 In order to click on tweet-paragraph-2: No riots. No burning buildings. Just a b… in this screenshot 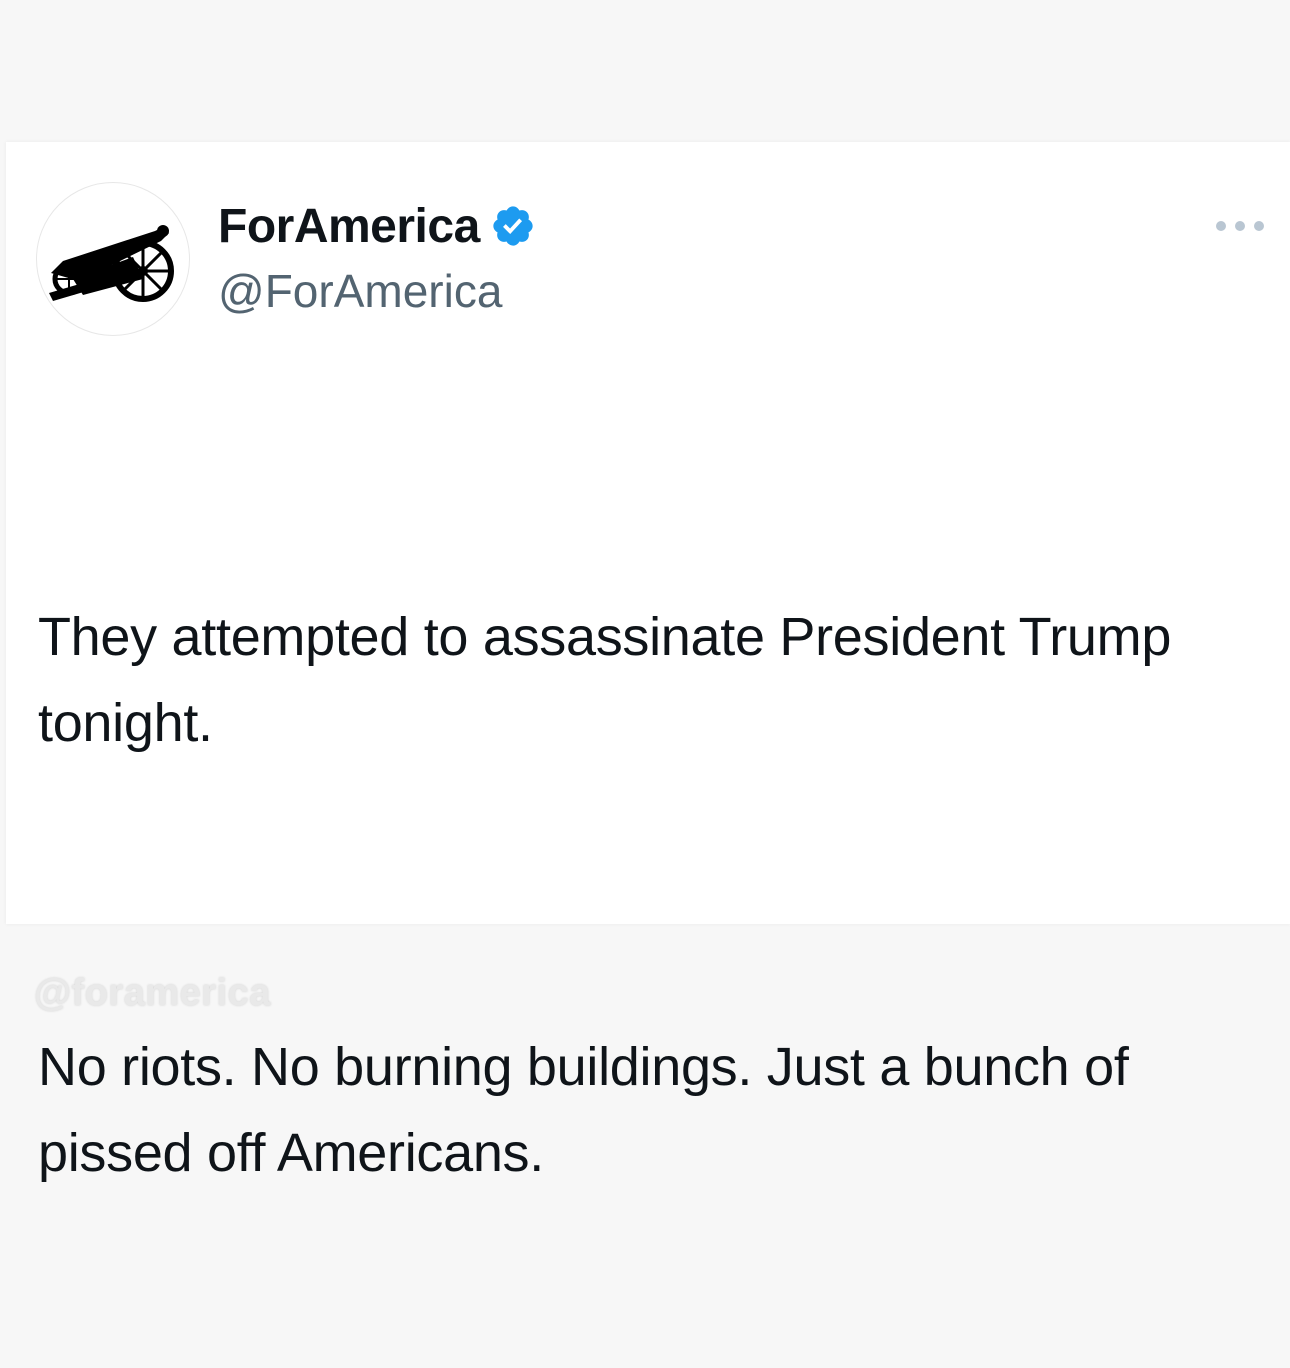, I will do `click(591, 1110)`.